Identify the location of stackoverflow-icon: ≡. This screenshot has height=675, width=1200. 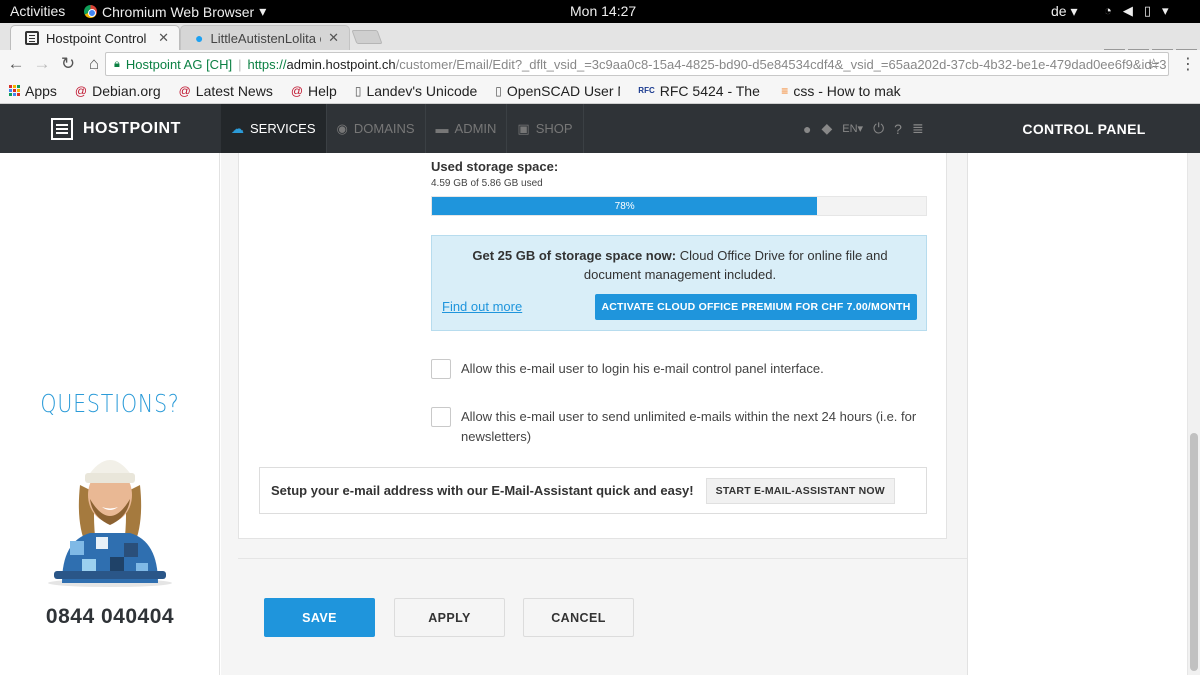
(785, 90).